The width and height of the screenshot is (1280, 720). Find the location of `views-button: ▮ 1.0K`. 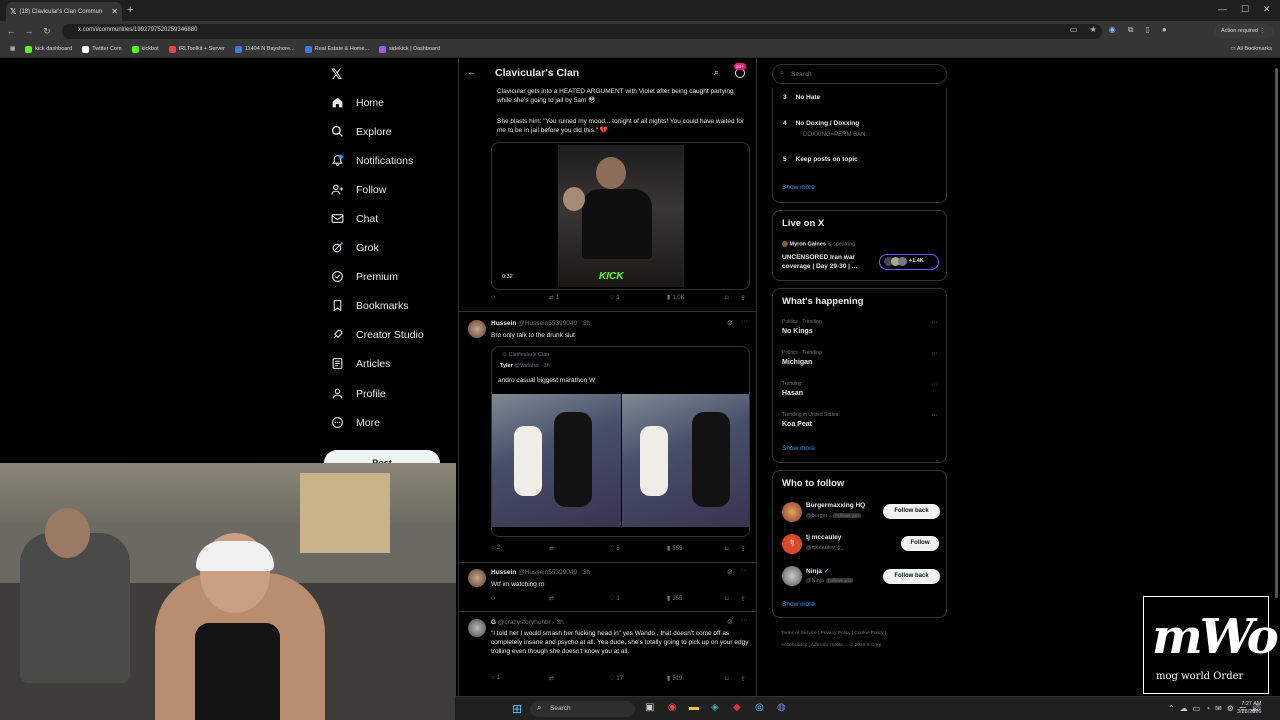

views-button: ▮ 1.0K is located at coordinates (676, 298).